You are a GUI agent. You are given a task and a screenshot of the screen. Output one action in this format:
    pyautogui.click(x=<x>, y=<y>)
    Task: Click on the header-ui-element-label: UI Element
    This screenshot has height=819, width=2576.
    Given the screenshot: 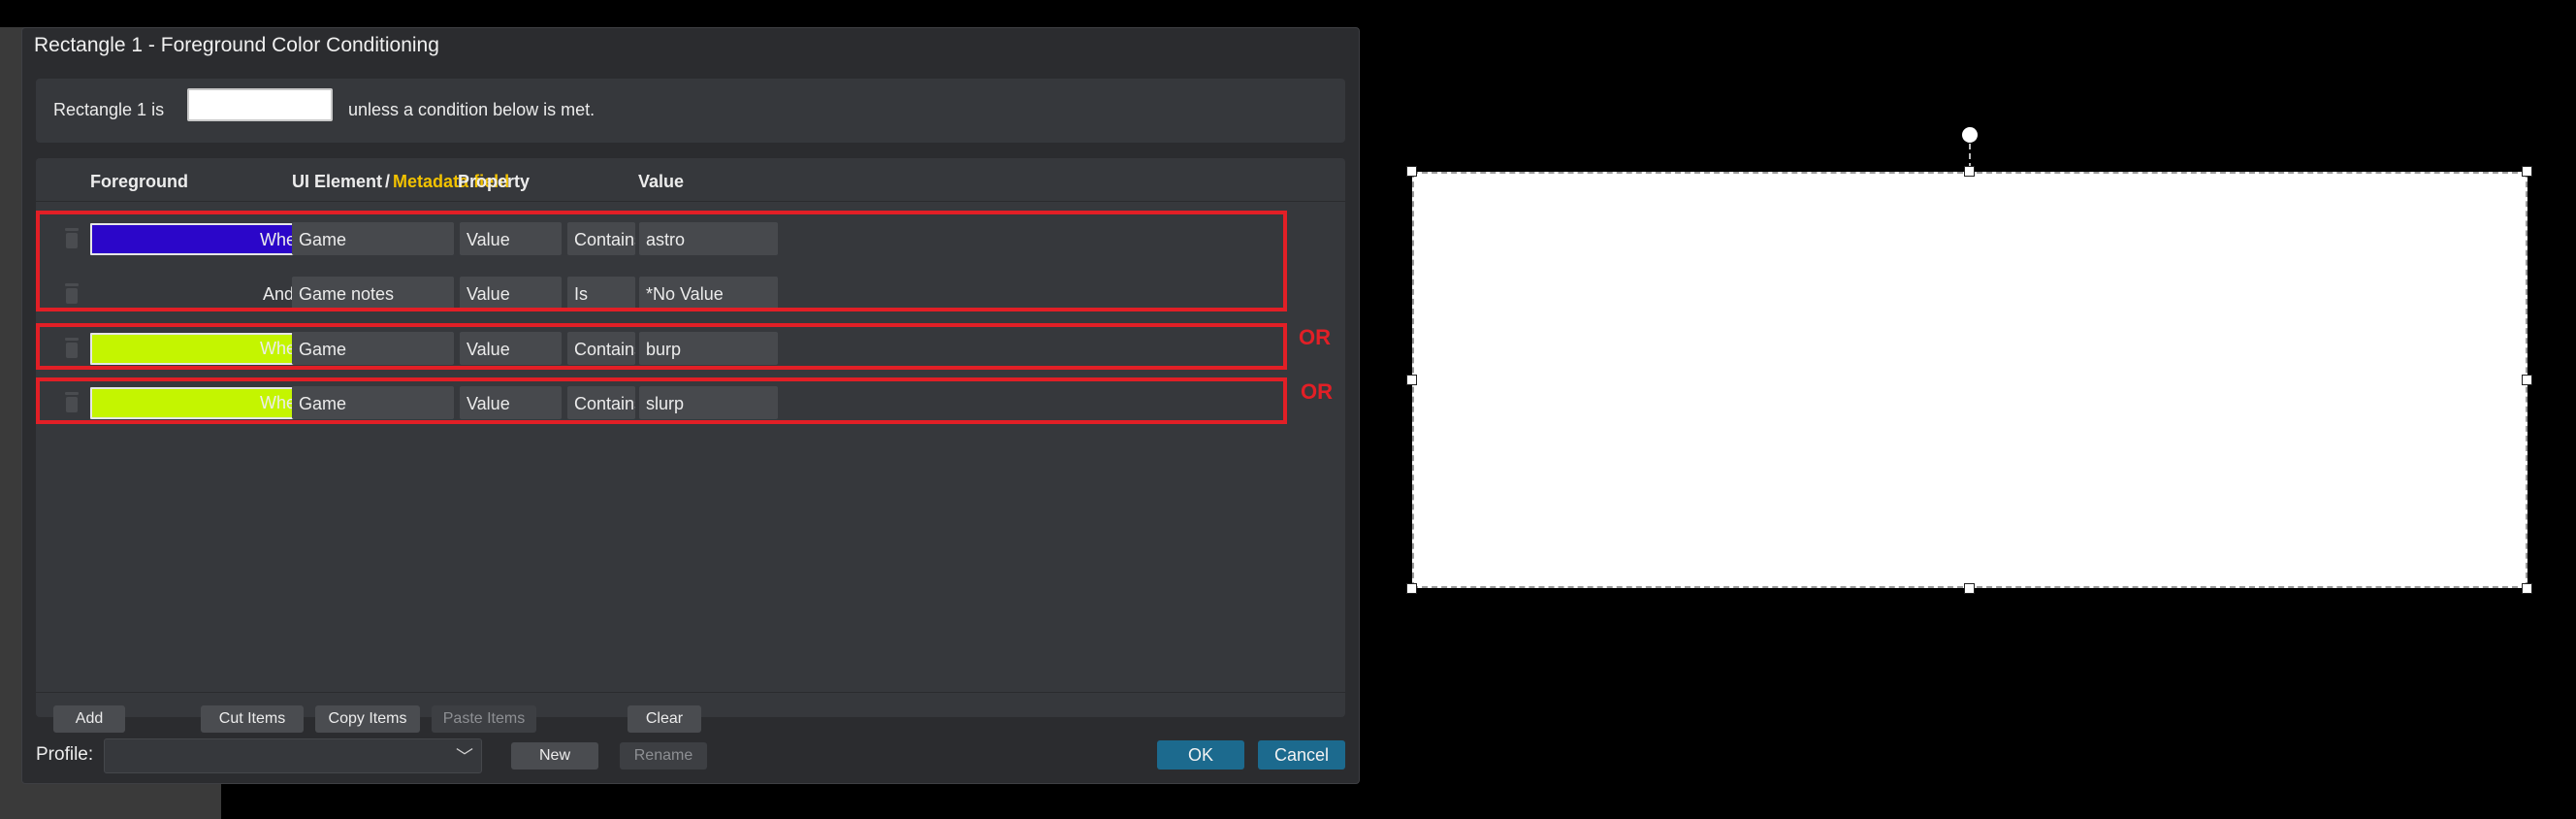 What is the action you would take?
    pyautogui.click(x=337, y=181)
    